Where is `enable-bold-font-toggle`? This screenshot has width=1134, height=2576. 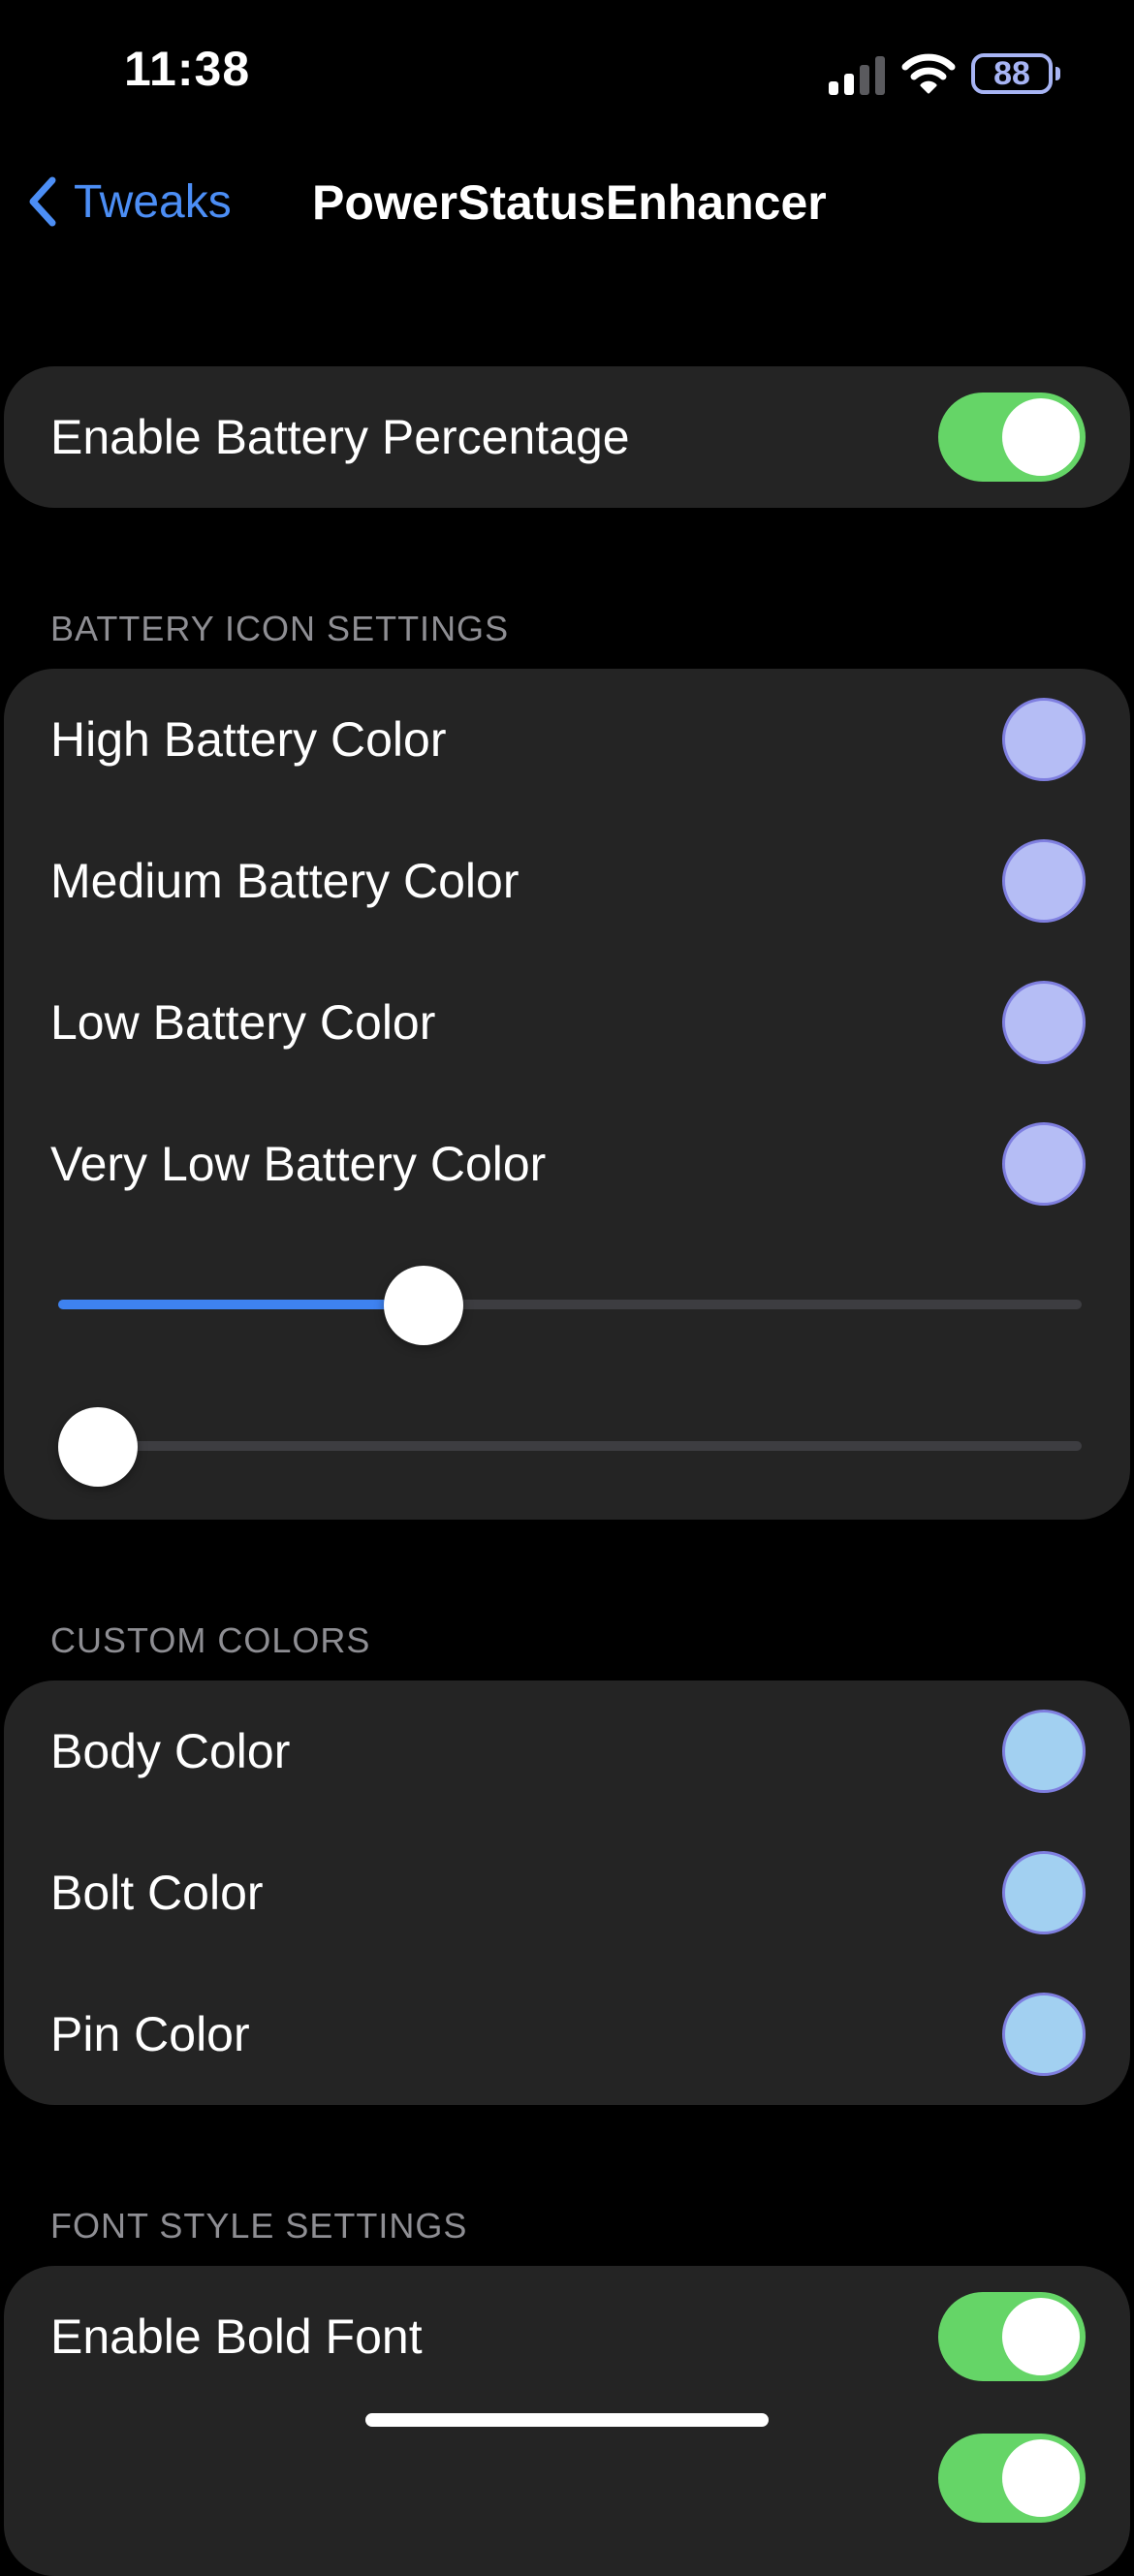 enable-bold-font-toggle is located at coordinates (1012, 2336).